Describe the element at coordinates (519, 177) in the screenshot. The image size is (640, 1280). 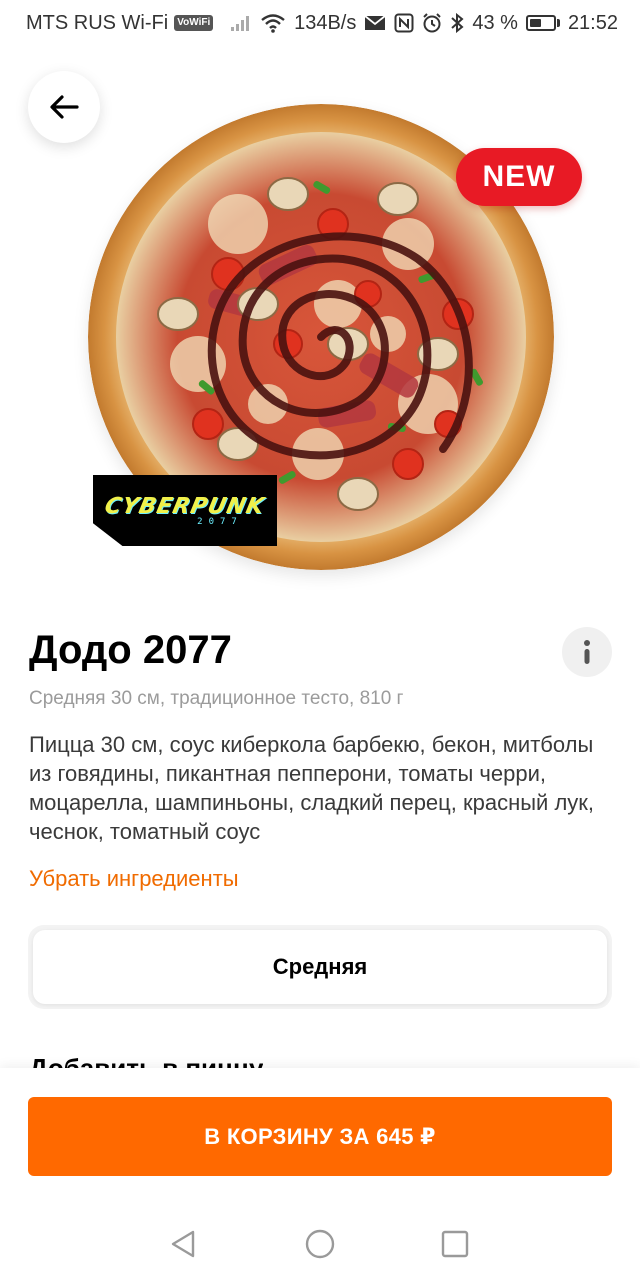
I see `new-badge: NEW` at that location.